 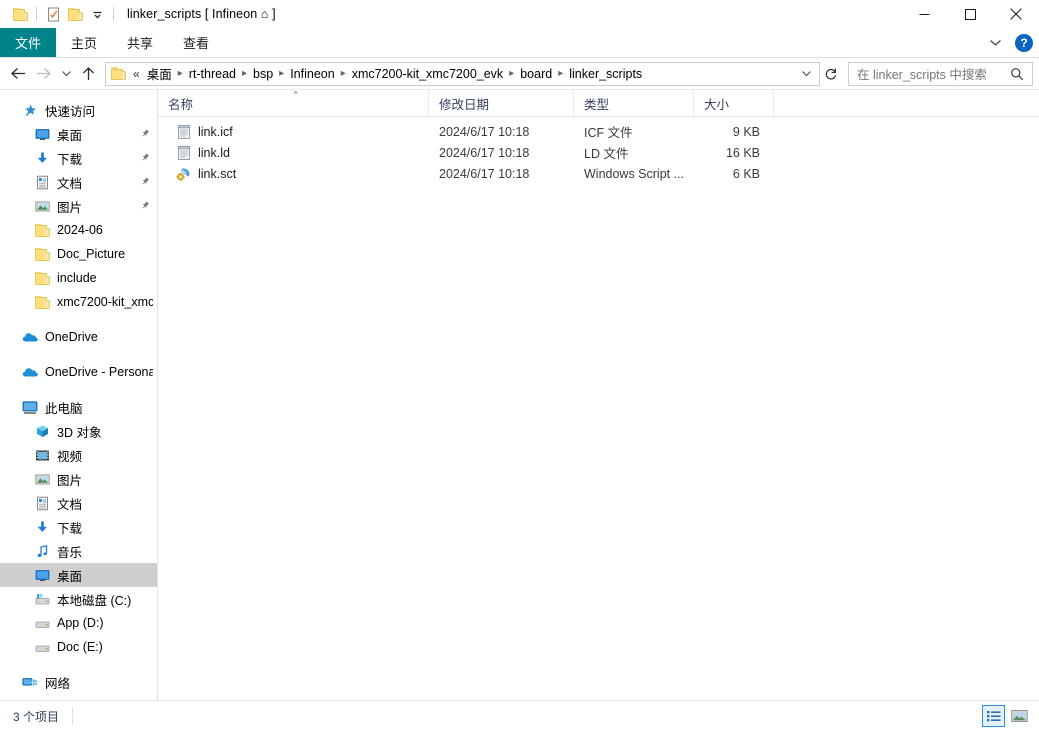 I want to click on back-button, so click(x=18, y=74).